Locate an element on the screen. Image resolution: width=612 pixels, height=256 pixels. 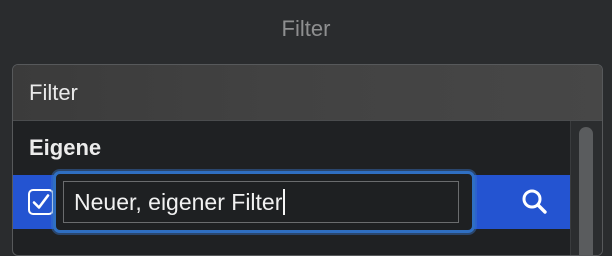
search-icon is located at coordinates (534, 201).